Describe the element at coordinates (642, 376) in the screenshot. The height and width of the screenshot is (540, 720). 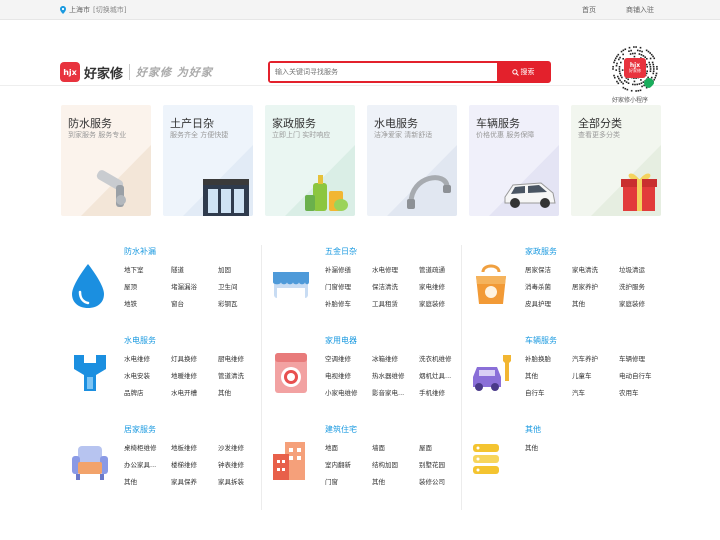
I see `service-link: 电动自行车` at that location.